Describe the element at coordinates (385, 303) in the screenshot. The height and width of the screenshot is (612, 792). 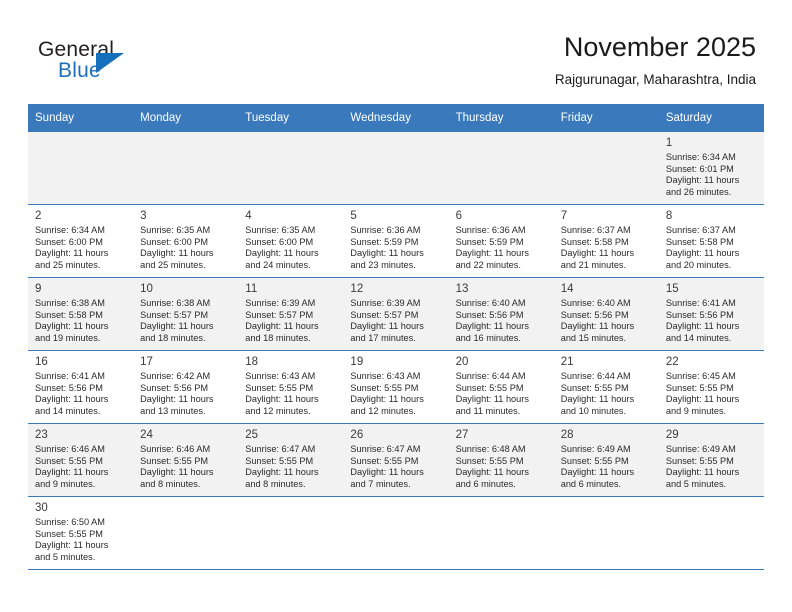
I see `sunrise-text: Sunrise: 6:39 AM` at that location.